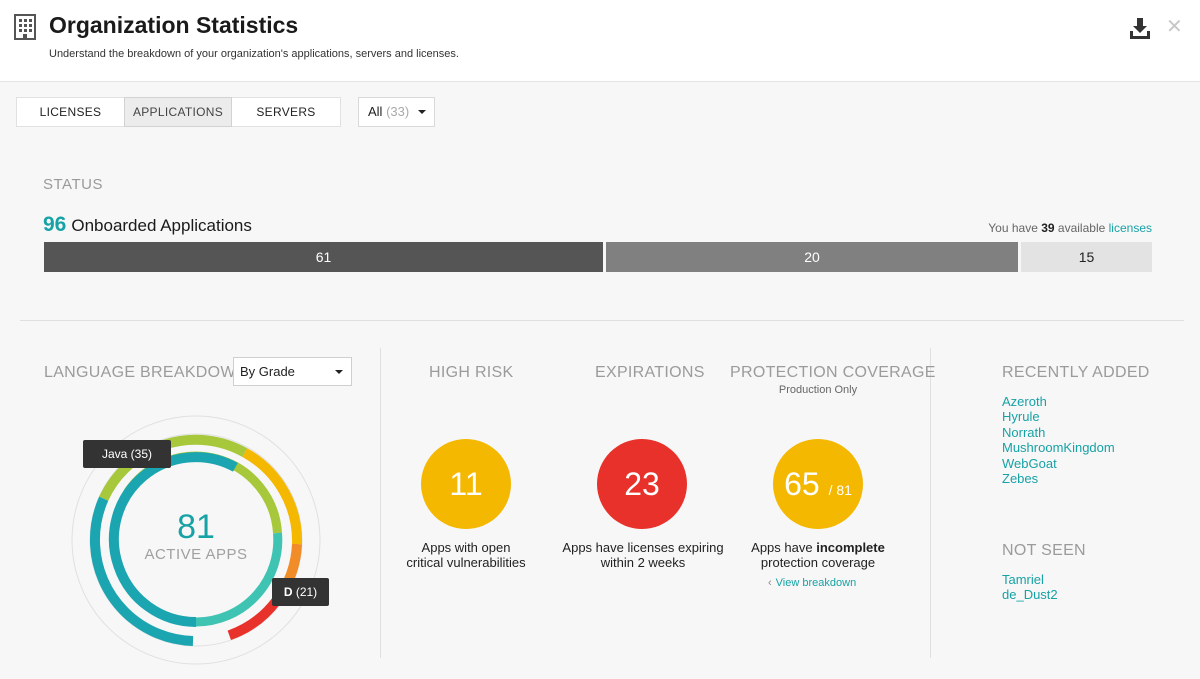 This screenshot has height=679, width=1200. Describe the element at coordinates (1058, 478) in the screenshot. I see `list-item: Zebes` at that location.